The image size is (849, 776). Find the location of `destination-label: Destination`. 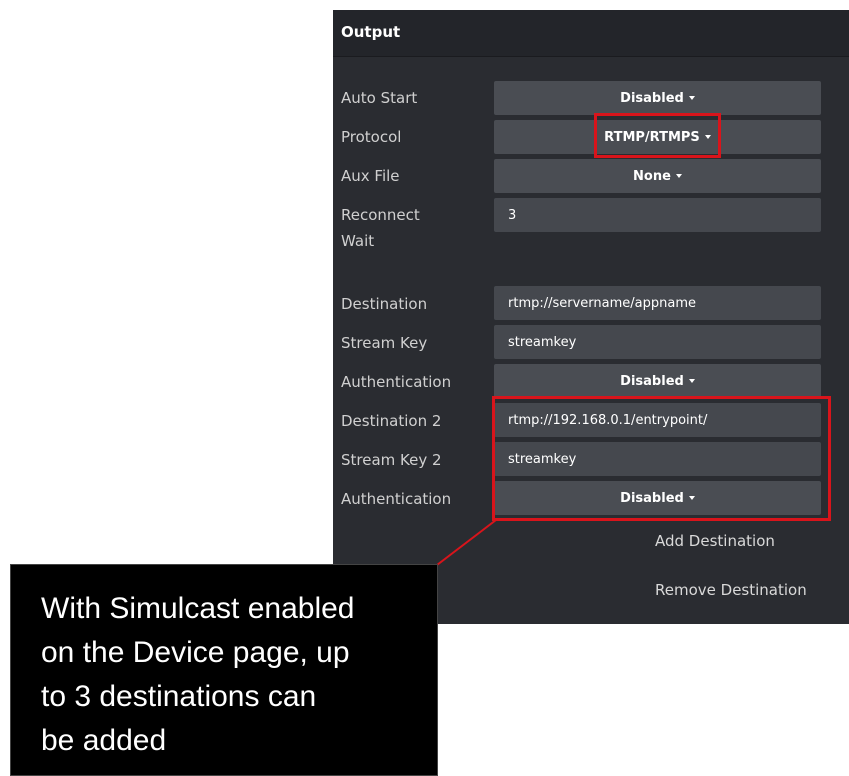

destination-label: Destination is located at coordinates (384, 304).